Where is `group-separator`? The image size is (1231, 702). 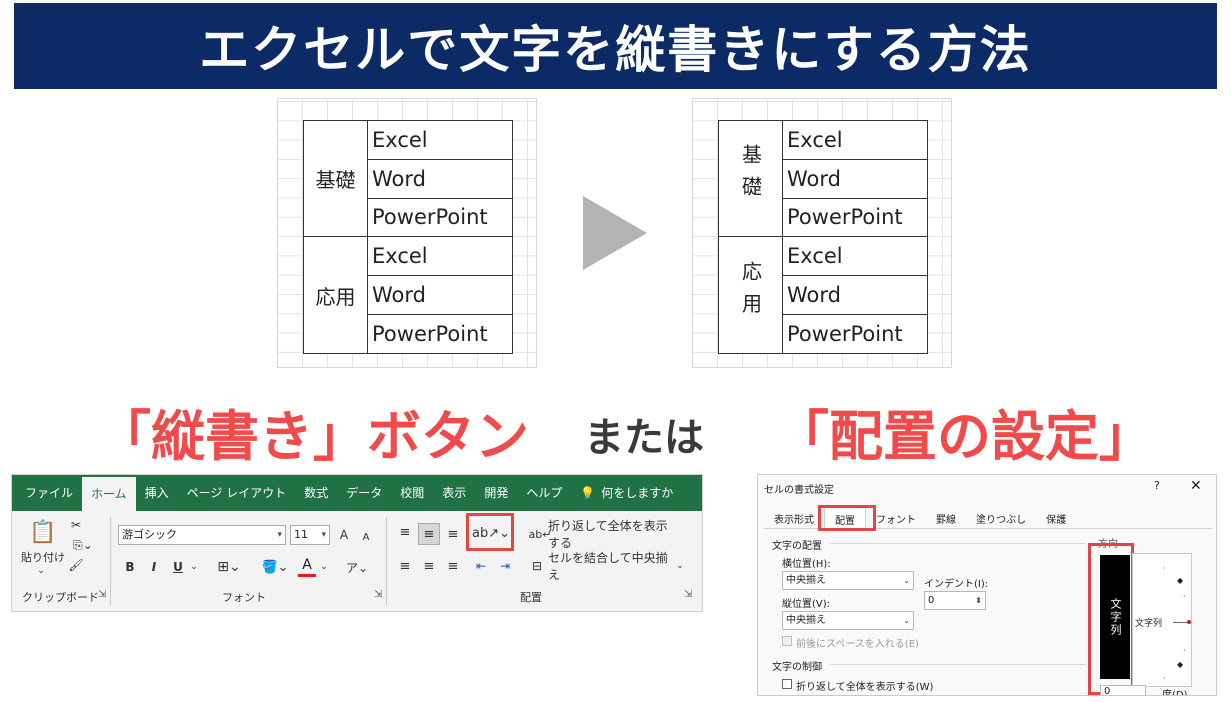
group-separator is located at coordinates (386, 561).